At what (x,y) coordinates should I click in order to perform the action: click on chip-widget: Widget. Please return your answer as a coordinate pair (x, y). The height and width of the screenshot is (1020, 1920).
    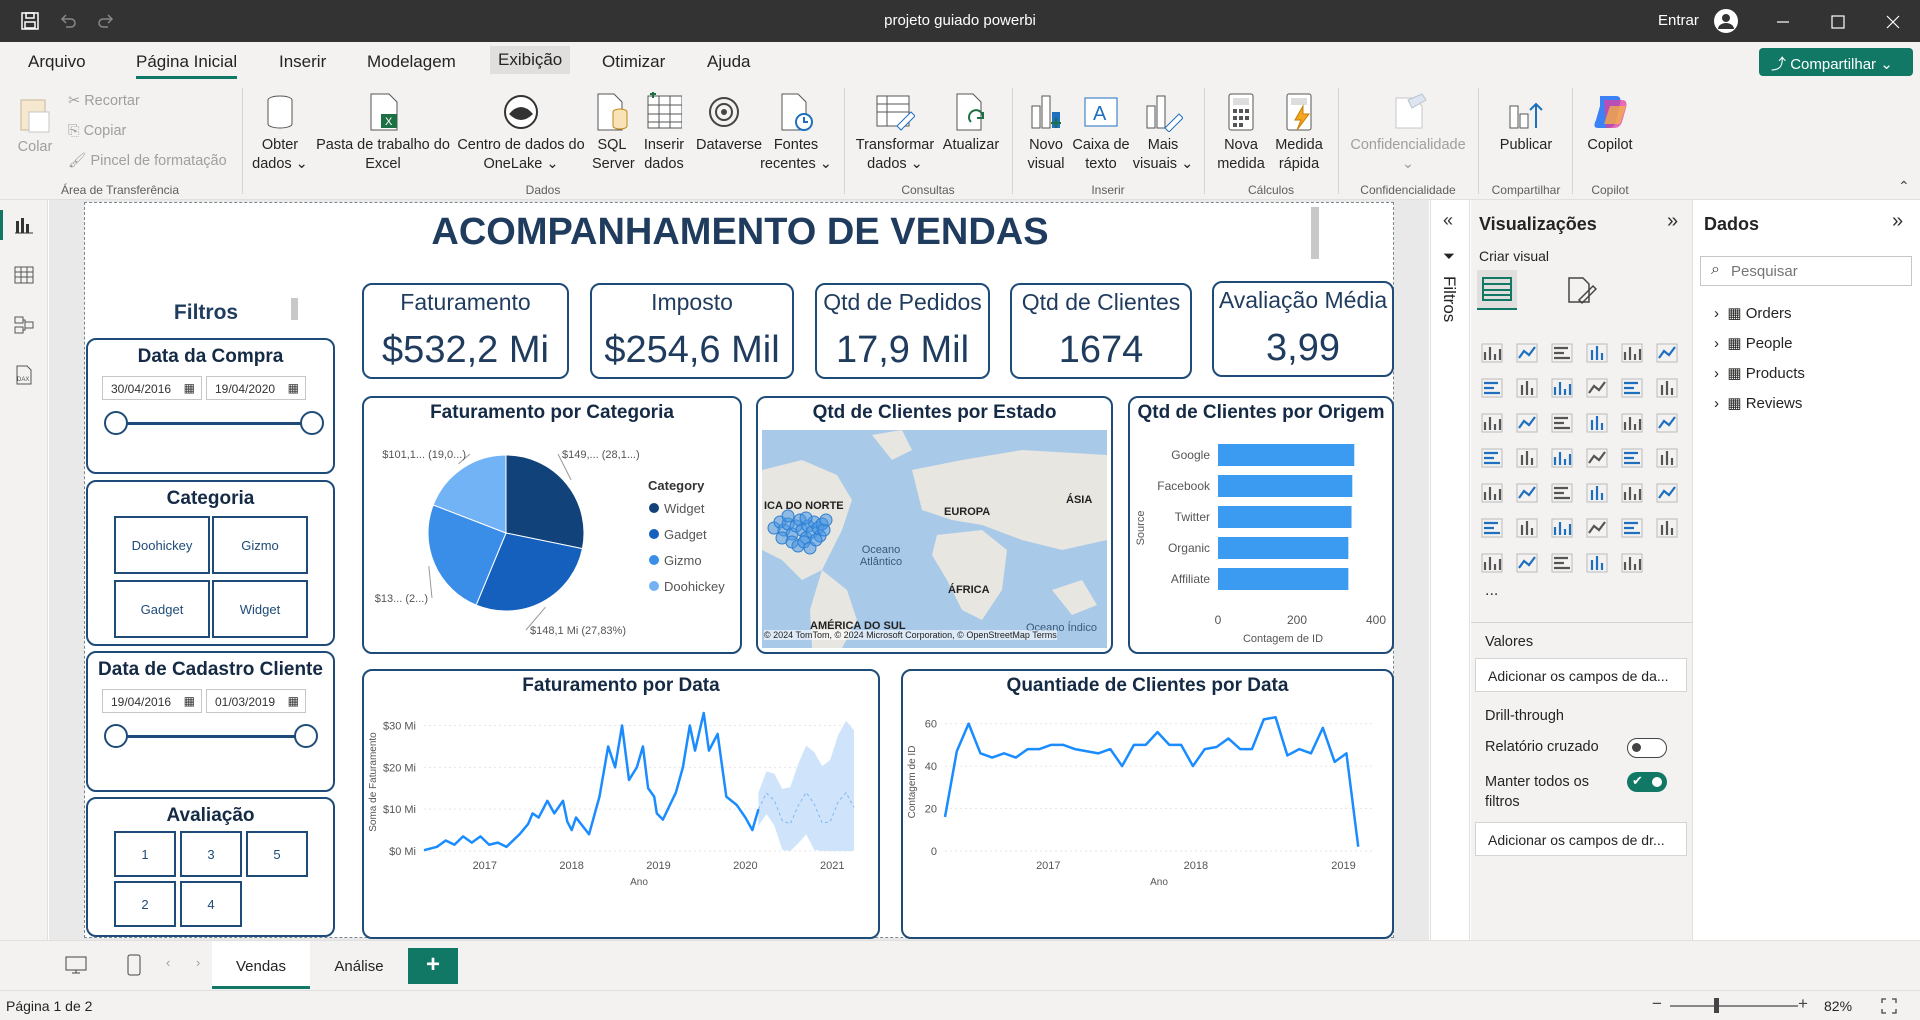
    Looking at the image, I should click on (260, 609).